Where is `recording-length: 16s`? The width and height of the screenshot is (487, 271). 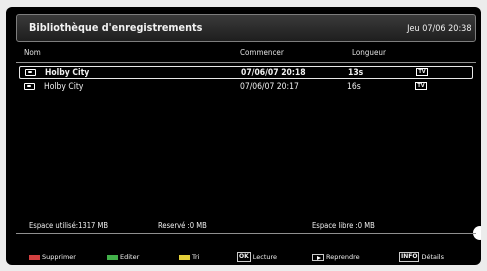 recording-length: 16s is located at coordinates (354, 87).